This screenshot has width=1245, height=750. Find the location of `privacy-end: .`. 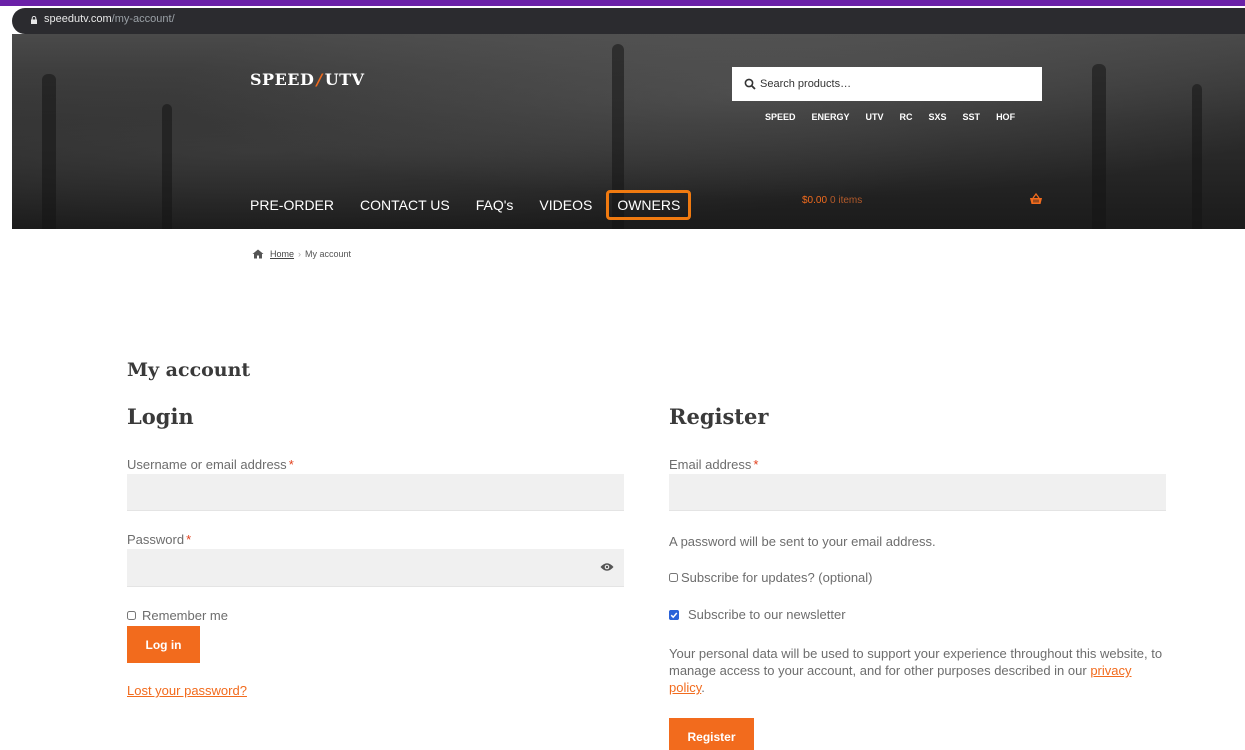

privacy-end: . is located at coordinates (703, 687).